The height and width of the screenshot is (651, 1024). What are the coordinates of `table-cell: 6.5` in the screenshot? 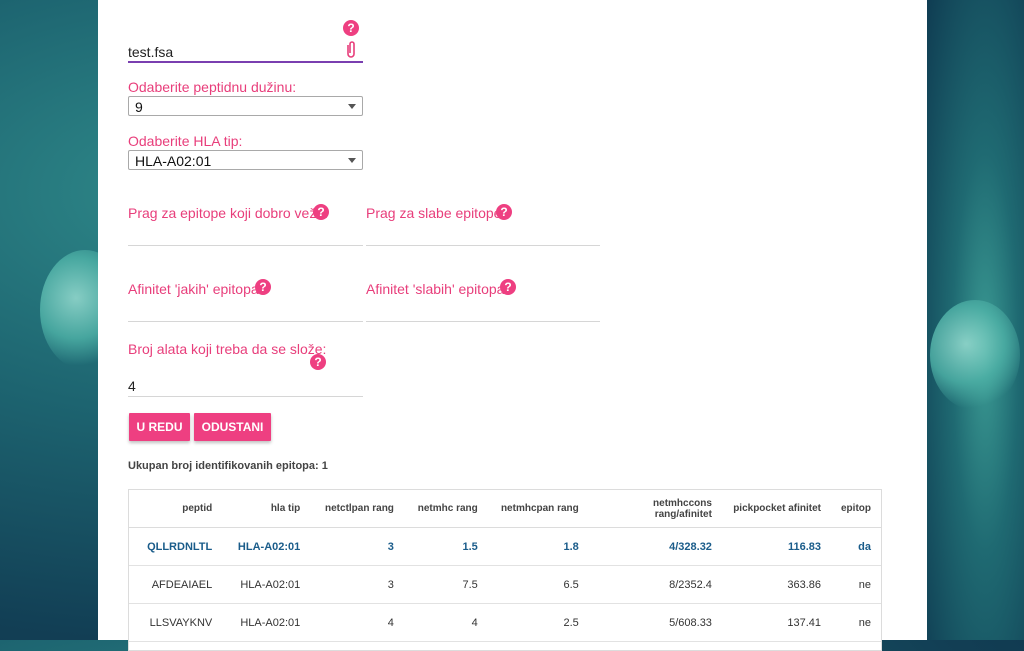 It's located at (538, 584).